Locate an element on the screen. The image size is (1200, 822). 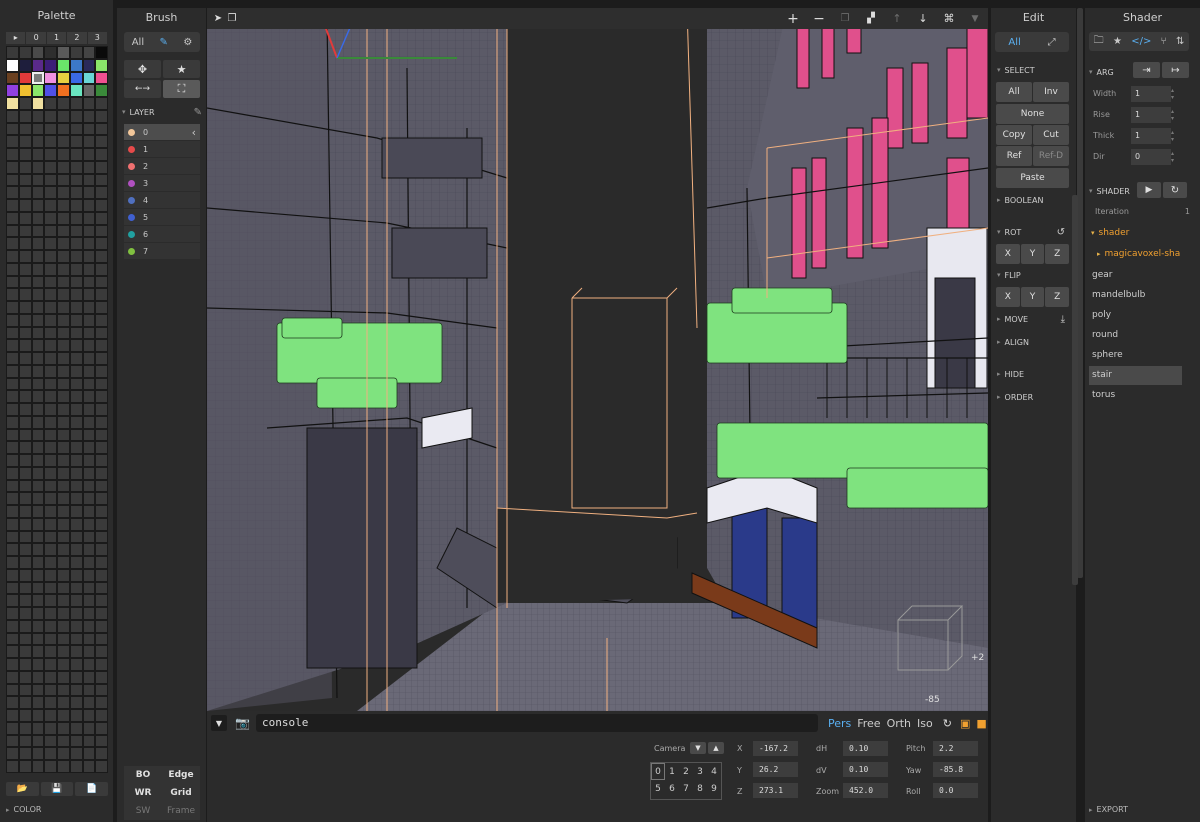
layer-header: ▾ LAYER ✎ is located at coordinates (162, 112).